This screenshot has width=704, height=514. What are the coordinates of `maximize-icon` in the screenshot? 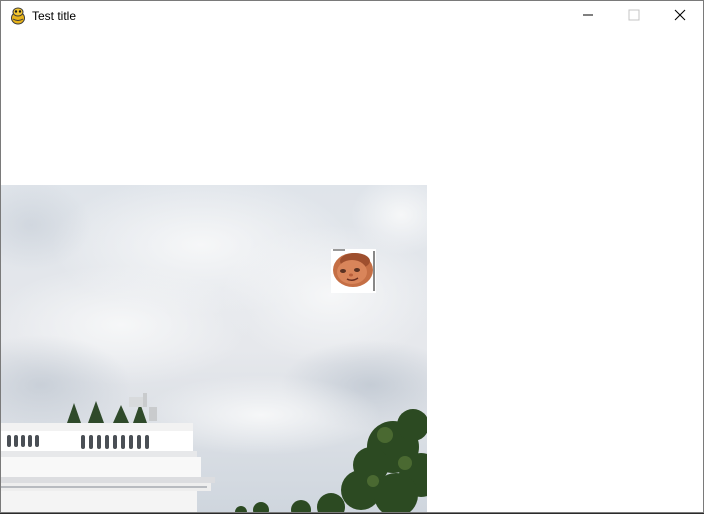 It's located at (634, 17).